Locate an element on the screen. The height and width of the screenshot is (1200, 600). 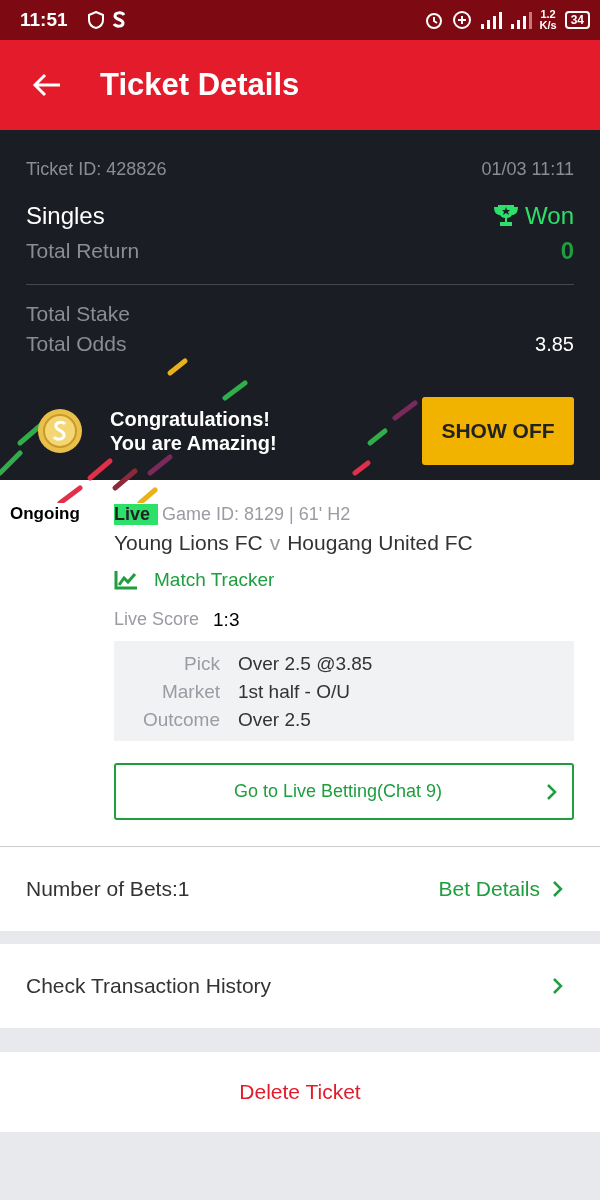
match-tracker-link: Match Tracker is located at coordinates (214, 580).